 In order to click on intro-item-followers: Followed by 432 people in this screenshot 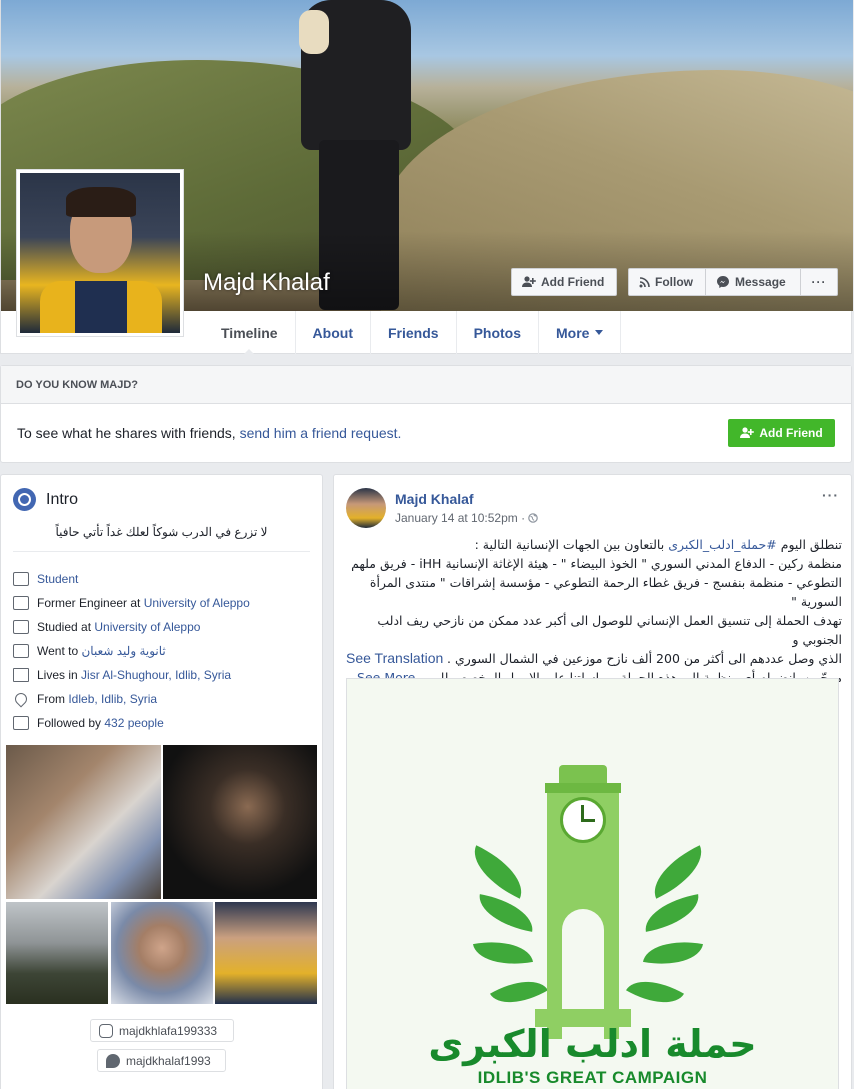, I will do `click(161, 723)`.